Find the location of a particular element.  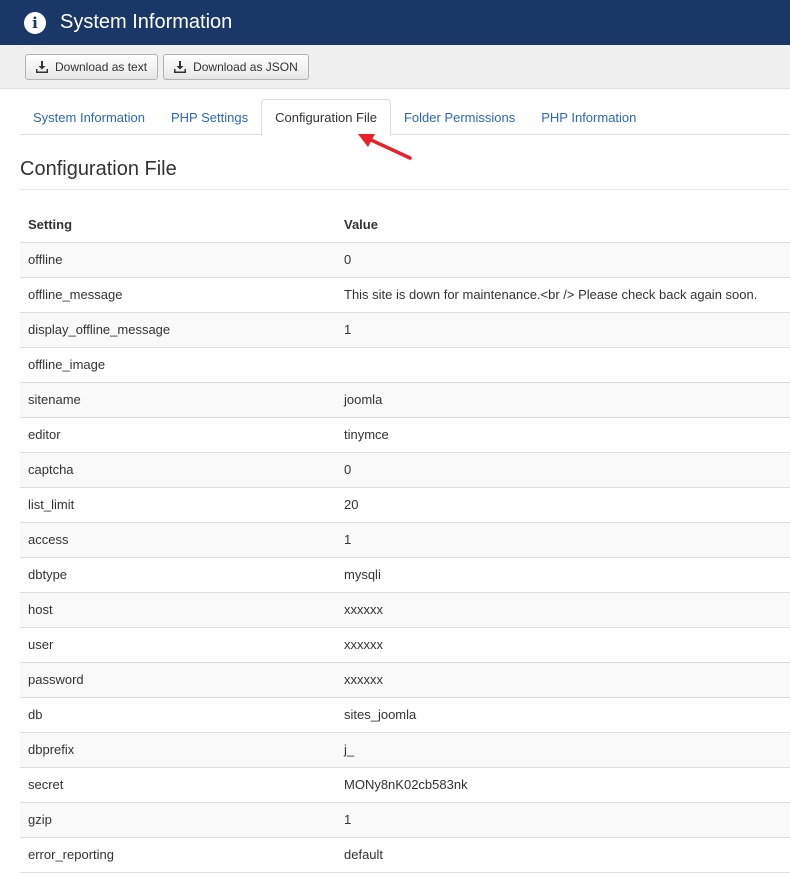

table-row: dbprefix j_ is located at coordinates (405, 750).